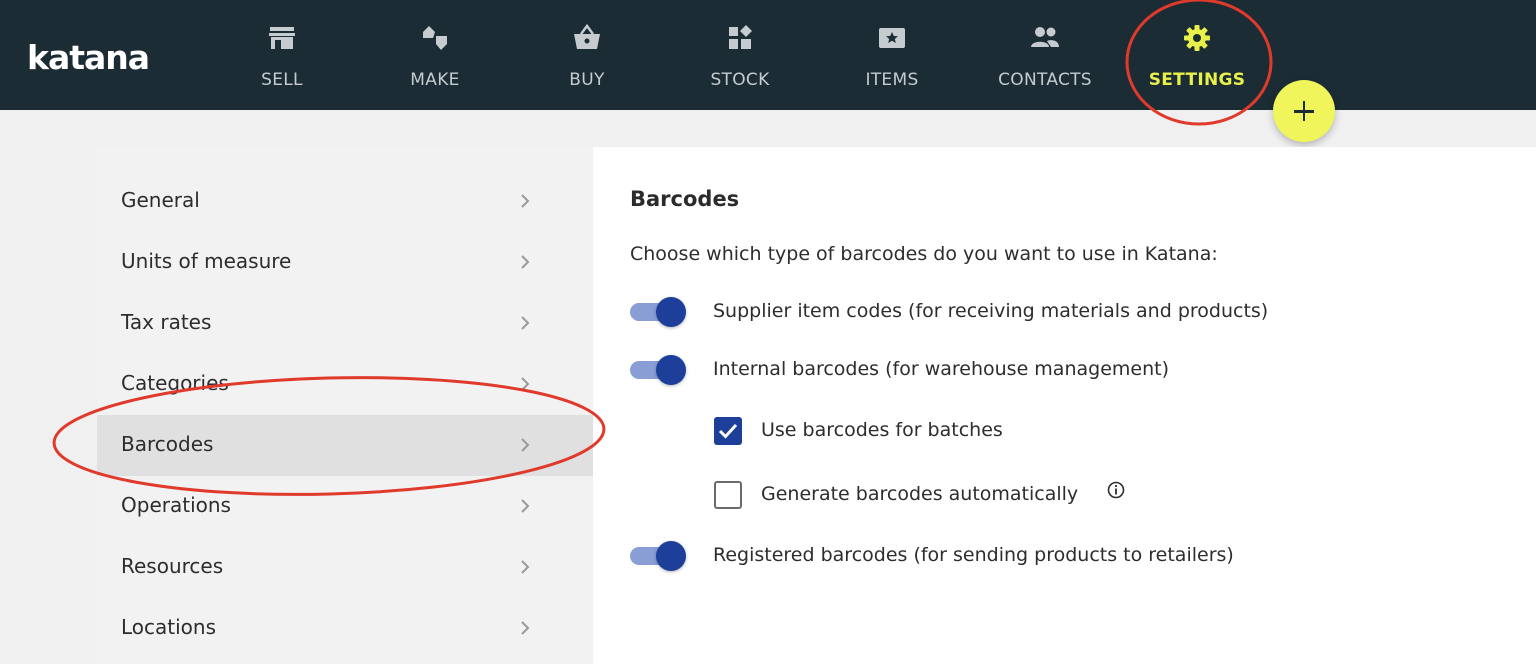  I want to click on nav-label: SELL, so click(282, 80).